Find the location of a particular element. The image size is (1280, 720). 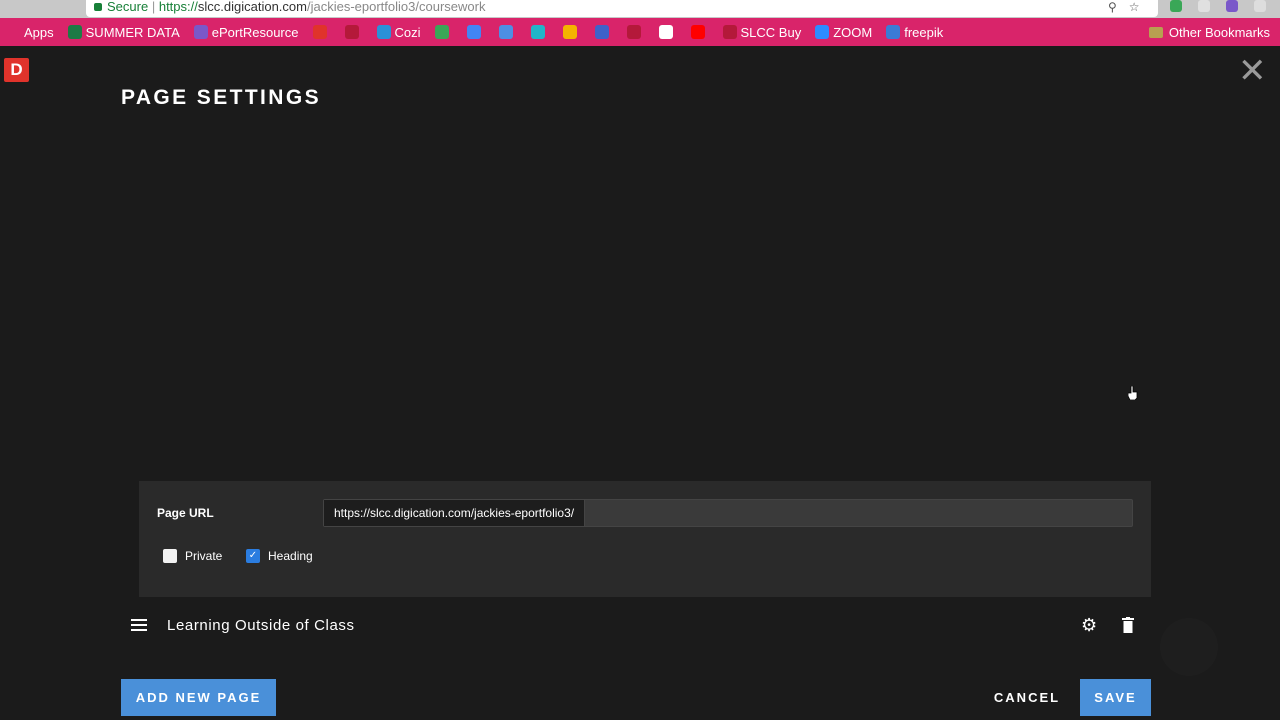

youtube-icon is located at coordinates (697, 32).